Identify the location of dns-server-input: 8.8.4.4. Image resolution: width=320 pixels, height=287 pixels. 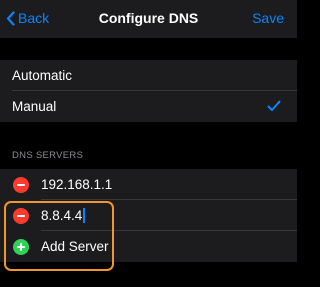
(63, 216).